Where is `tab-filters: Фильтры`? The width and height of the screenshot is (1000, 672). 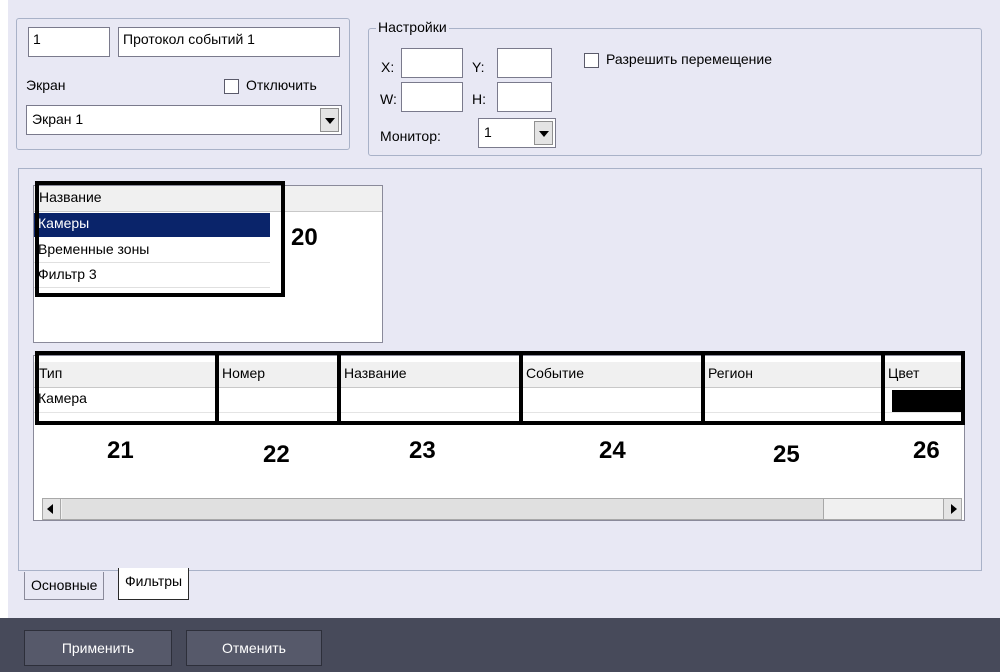 tab-filters: Фильтры is located at coordinates (154, 584).